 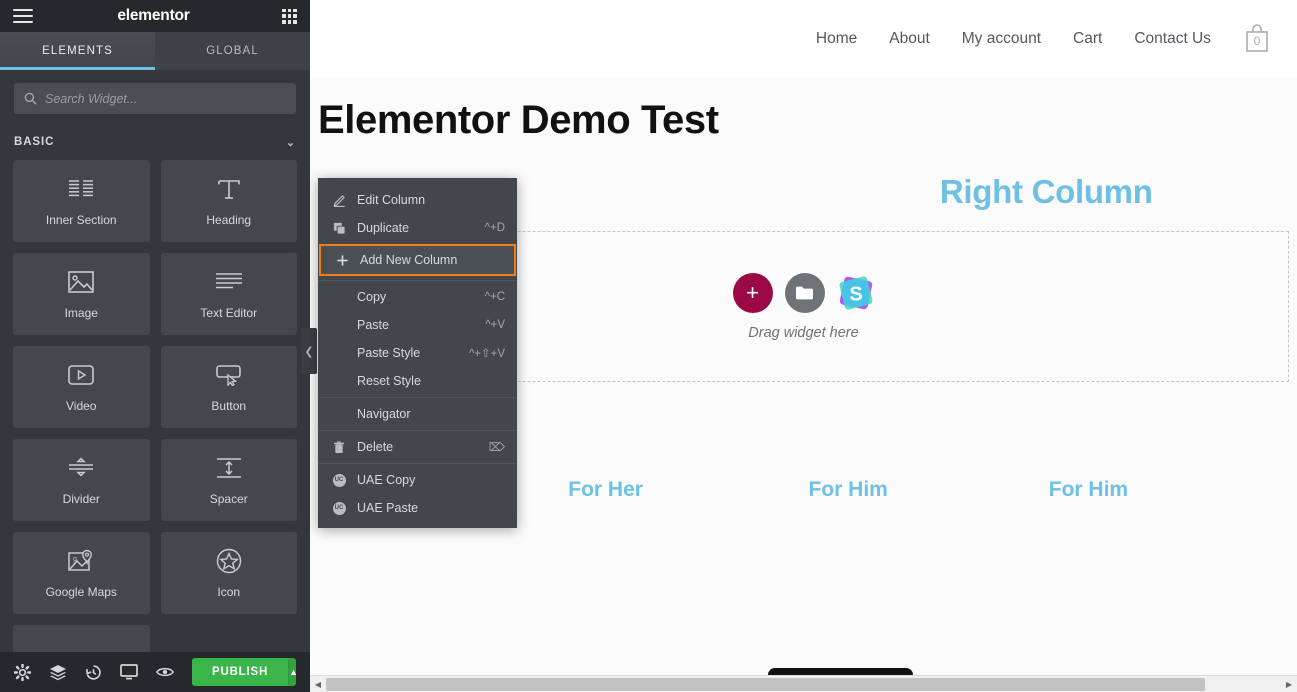 I want to click on add-widget-button: +, so click(x=752, y=292).